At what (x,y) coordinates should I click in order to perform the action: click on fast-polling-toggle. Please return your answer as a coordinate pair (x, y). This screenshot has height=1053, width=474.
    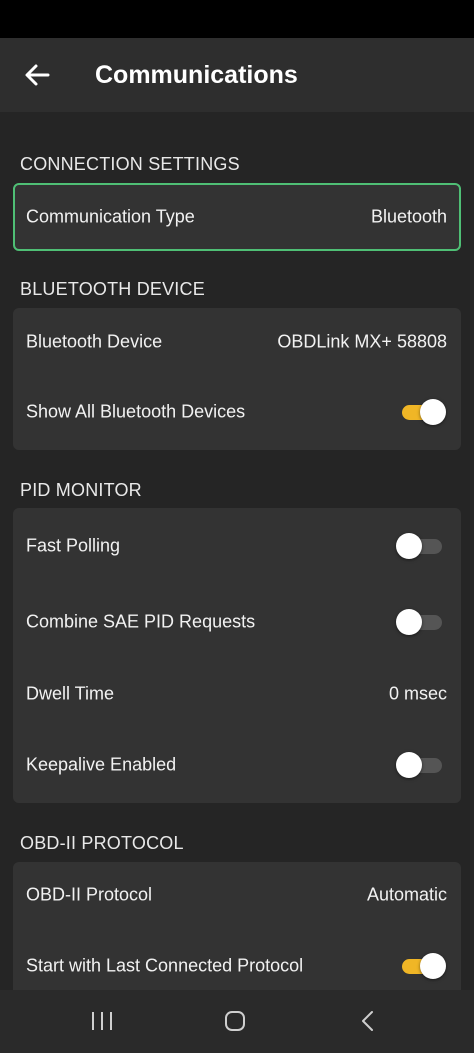
    Looking at the image, I should click on (420, 546).